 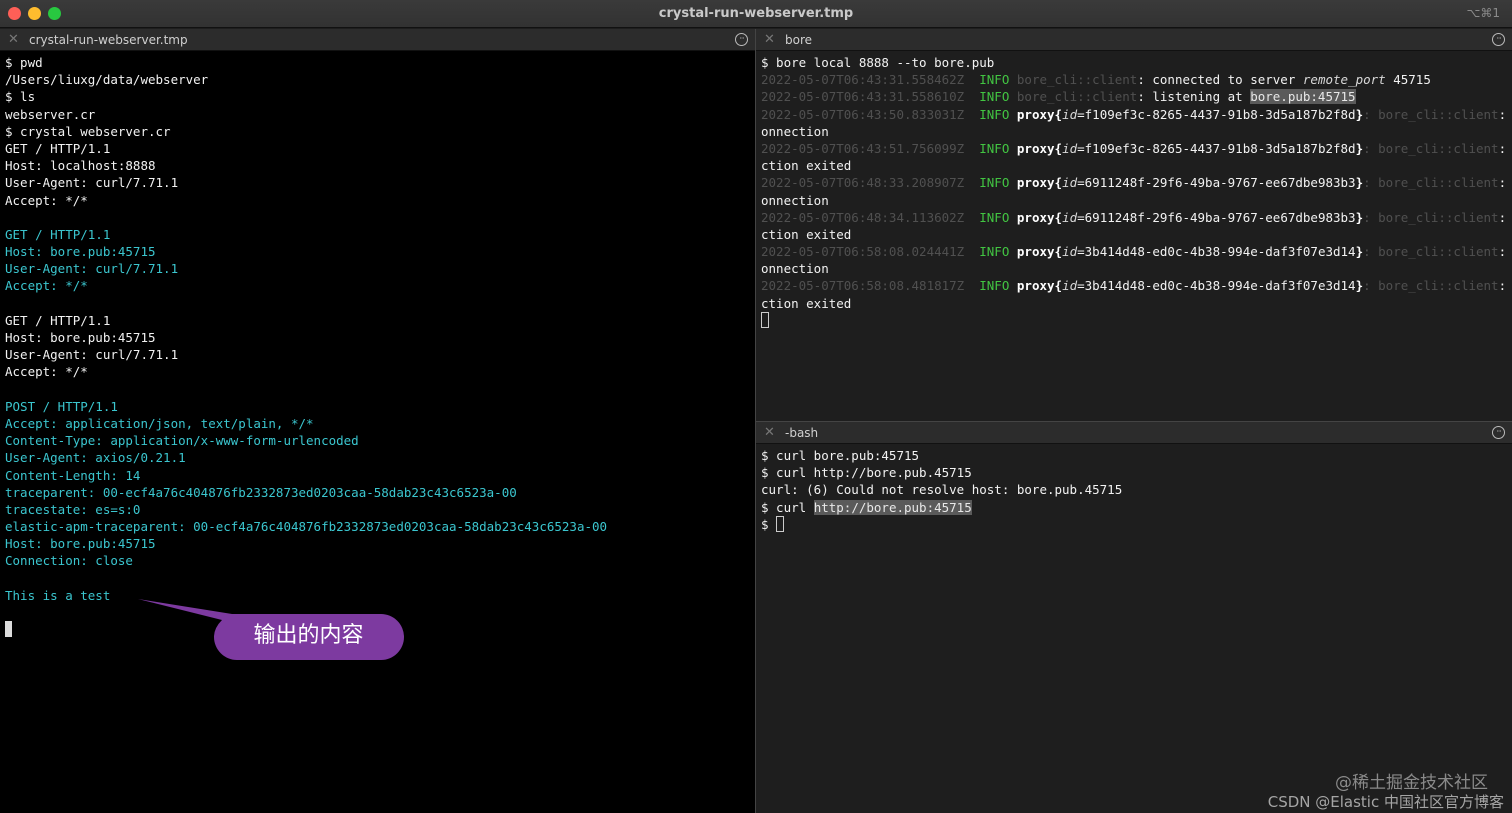 I want to click on terminal-text: : connected to server, so click(x=1220, y=80).